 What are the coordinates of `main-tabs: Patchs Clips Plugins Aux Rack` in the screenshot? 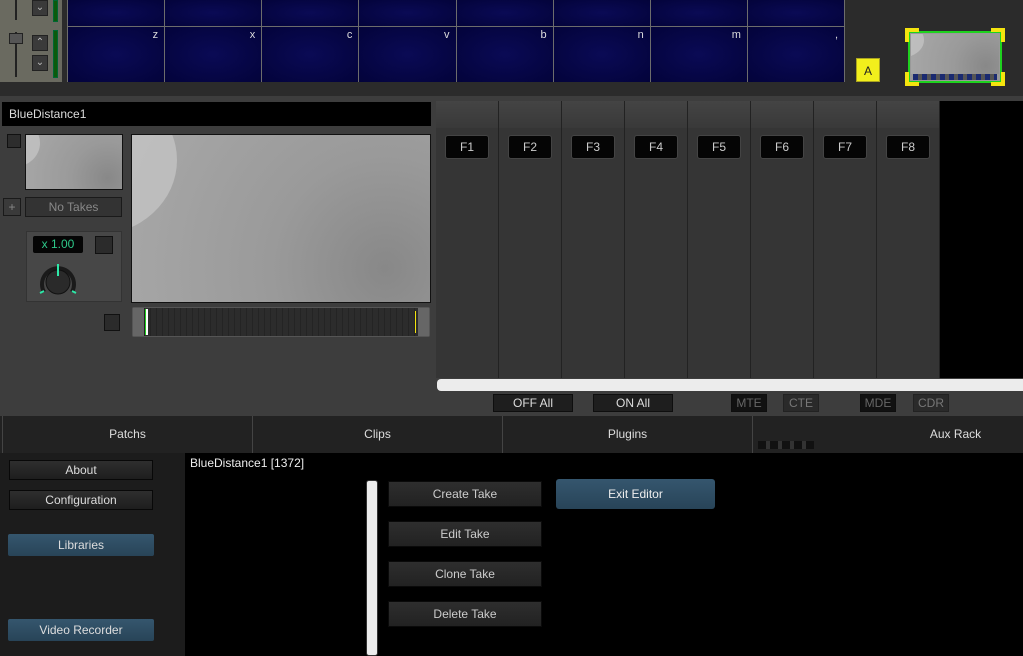 It's located at (511, 434).